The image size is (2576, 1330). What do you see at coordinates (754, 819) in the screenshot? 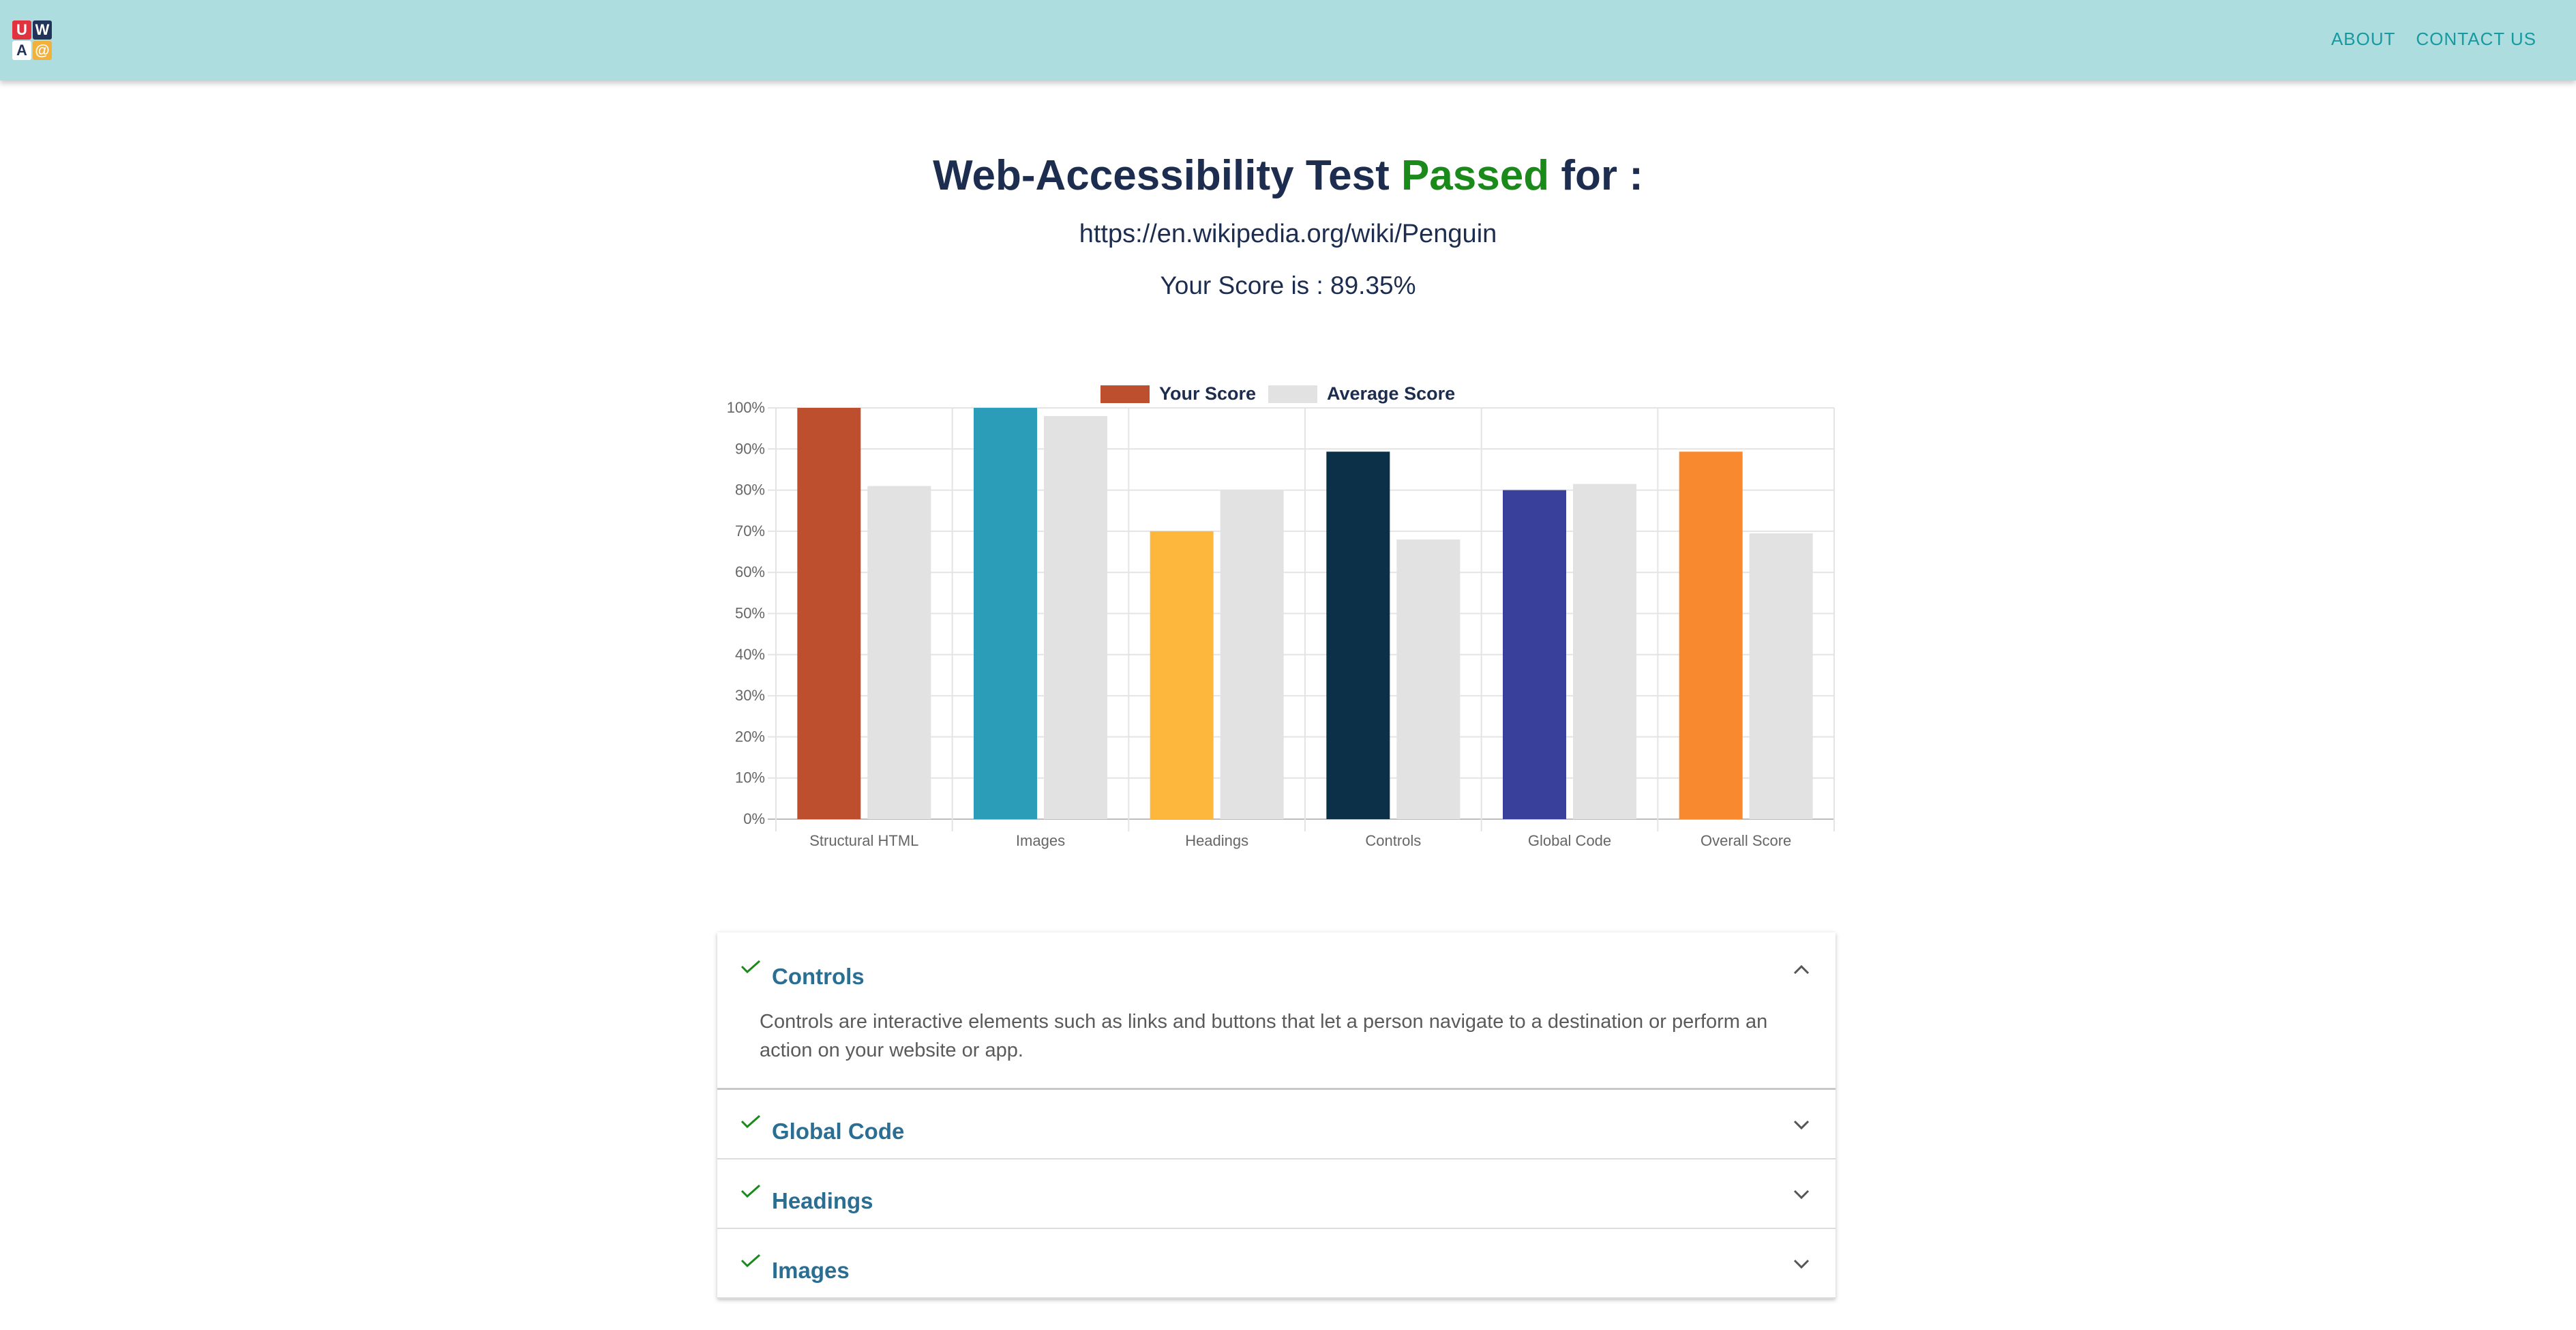
I see `y-tick-label: 0%` at bounding box center [754, 819].